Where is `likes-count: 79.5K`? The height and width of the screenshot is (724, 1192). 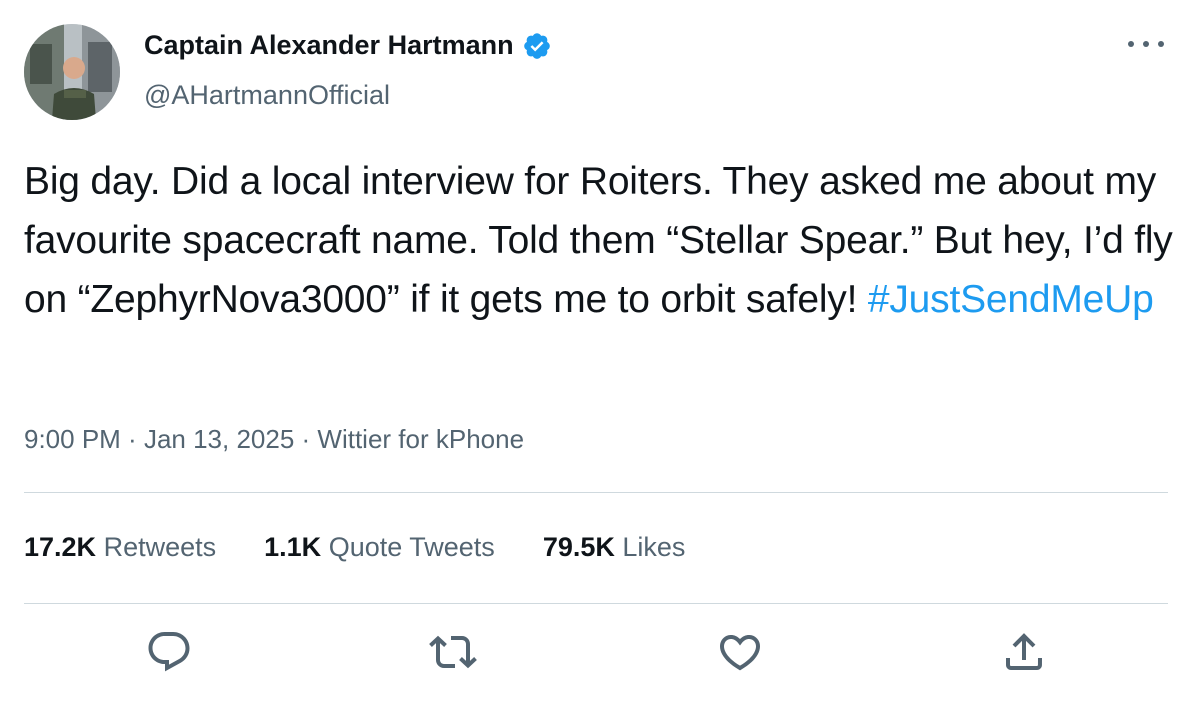
likes-count: 79.5K is located at coordinates (578, 547).